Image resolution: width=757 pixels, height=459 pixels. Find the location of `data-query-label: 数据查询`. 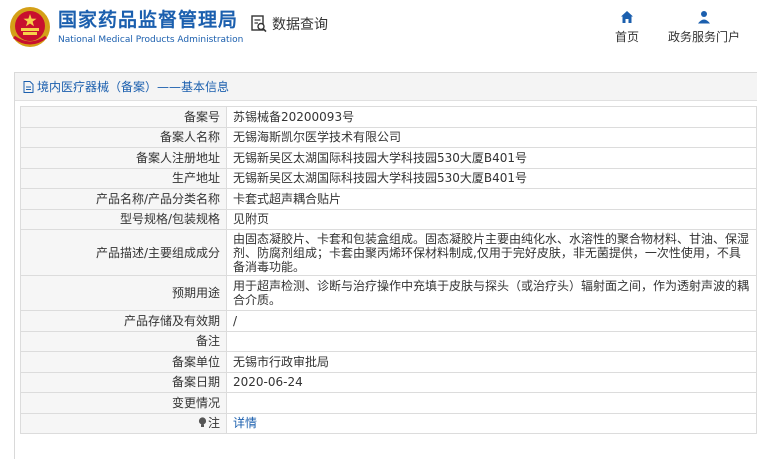

data-query-label: 数据查询 is located at coordinates (300, 25).